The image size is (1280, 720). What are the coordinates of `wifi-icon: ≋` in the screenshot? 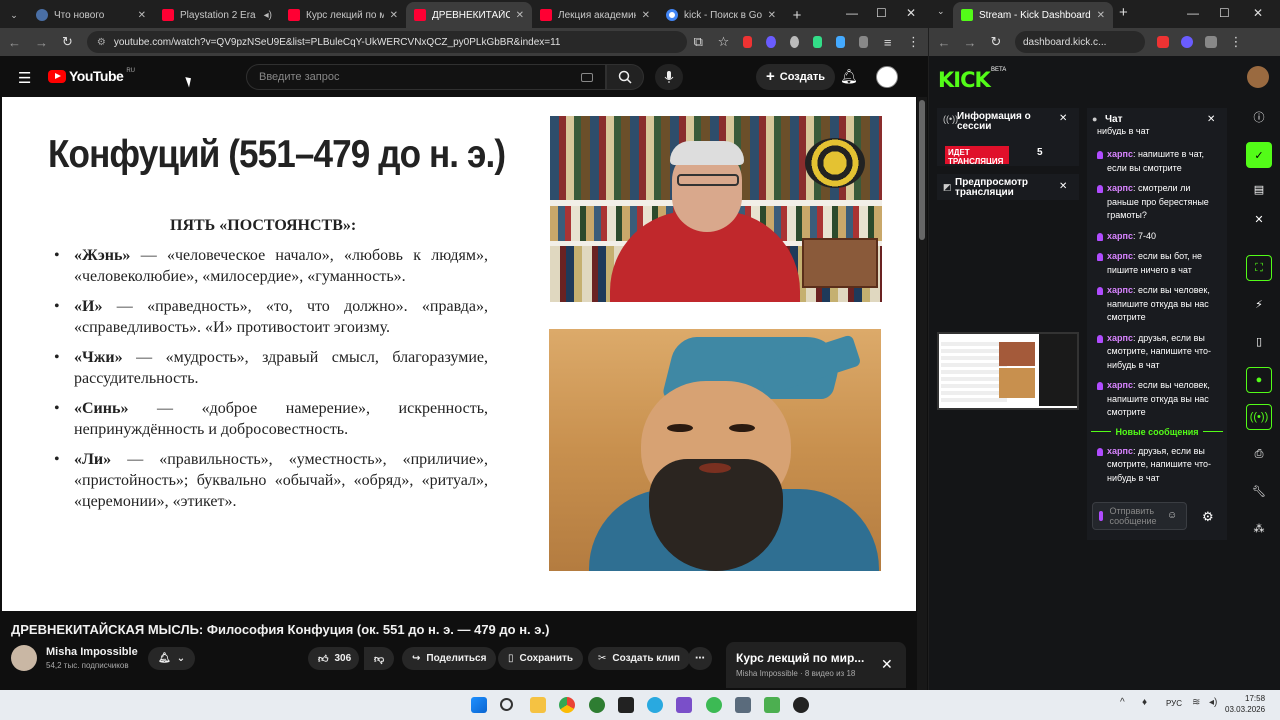 It's located at (1196, 702).